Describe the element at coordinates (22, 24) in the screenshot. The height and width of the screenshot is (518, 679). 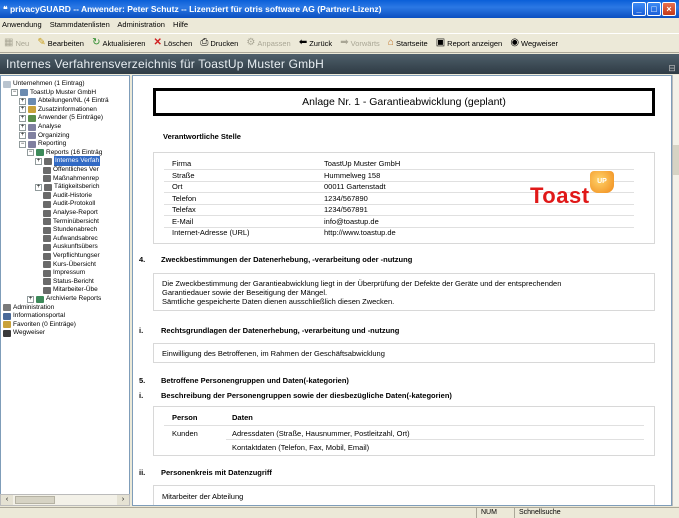
I see `menu-anwendung: Anwendung` at that location.